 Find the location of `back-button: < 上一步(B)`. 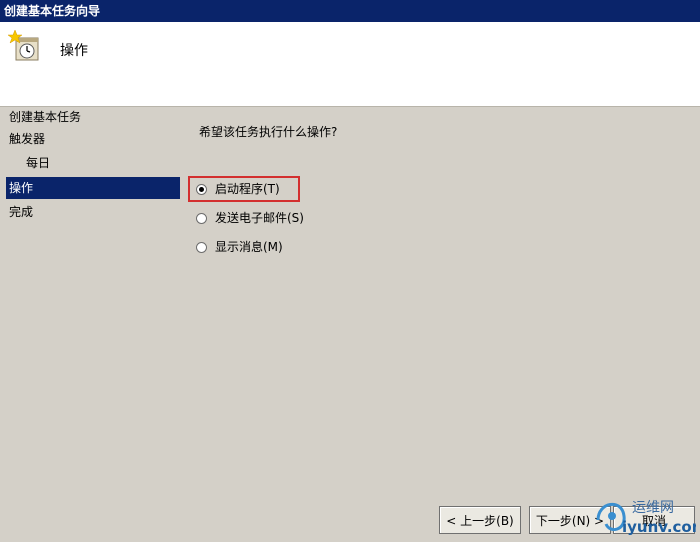

back-button: < 上一步(B) is located at coordinates (480, 520).